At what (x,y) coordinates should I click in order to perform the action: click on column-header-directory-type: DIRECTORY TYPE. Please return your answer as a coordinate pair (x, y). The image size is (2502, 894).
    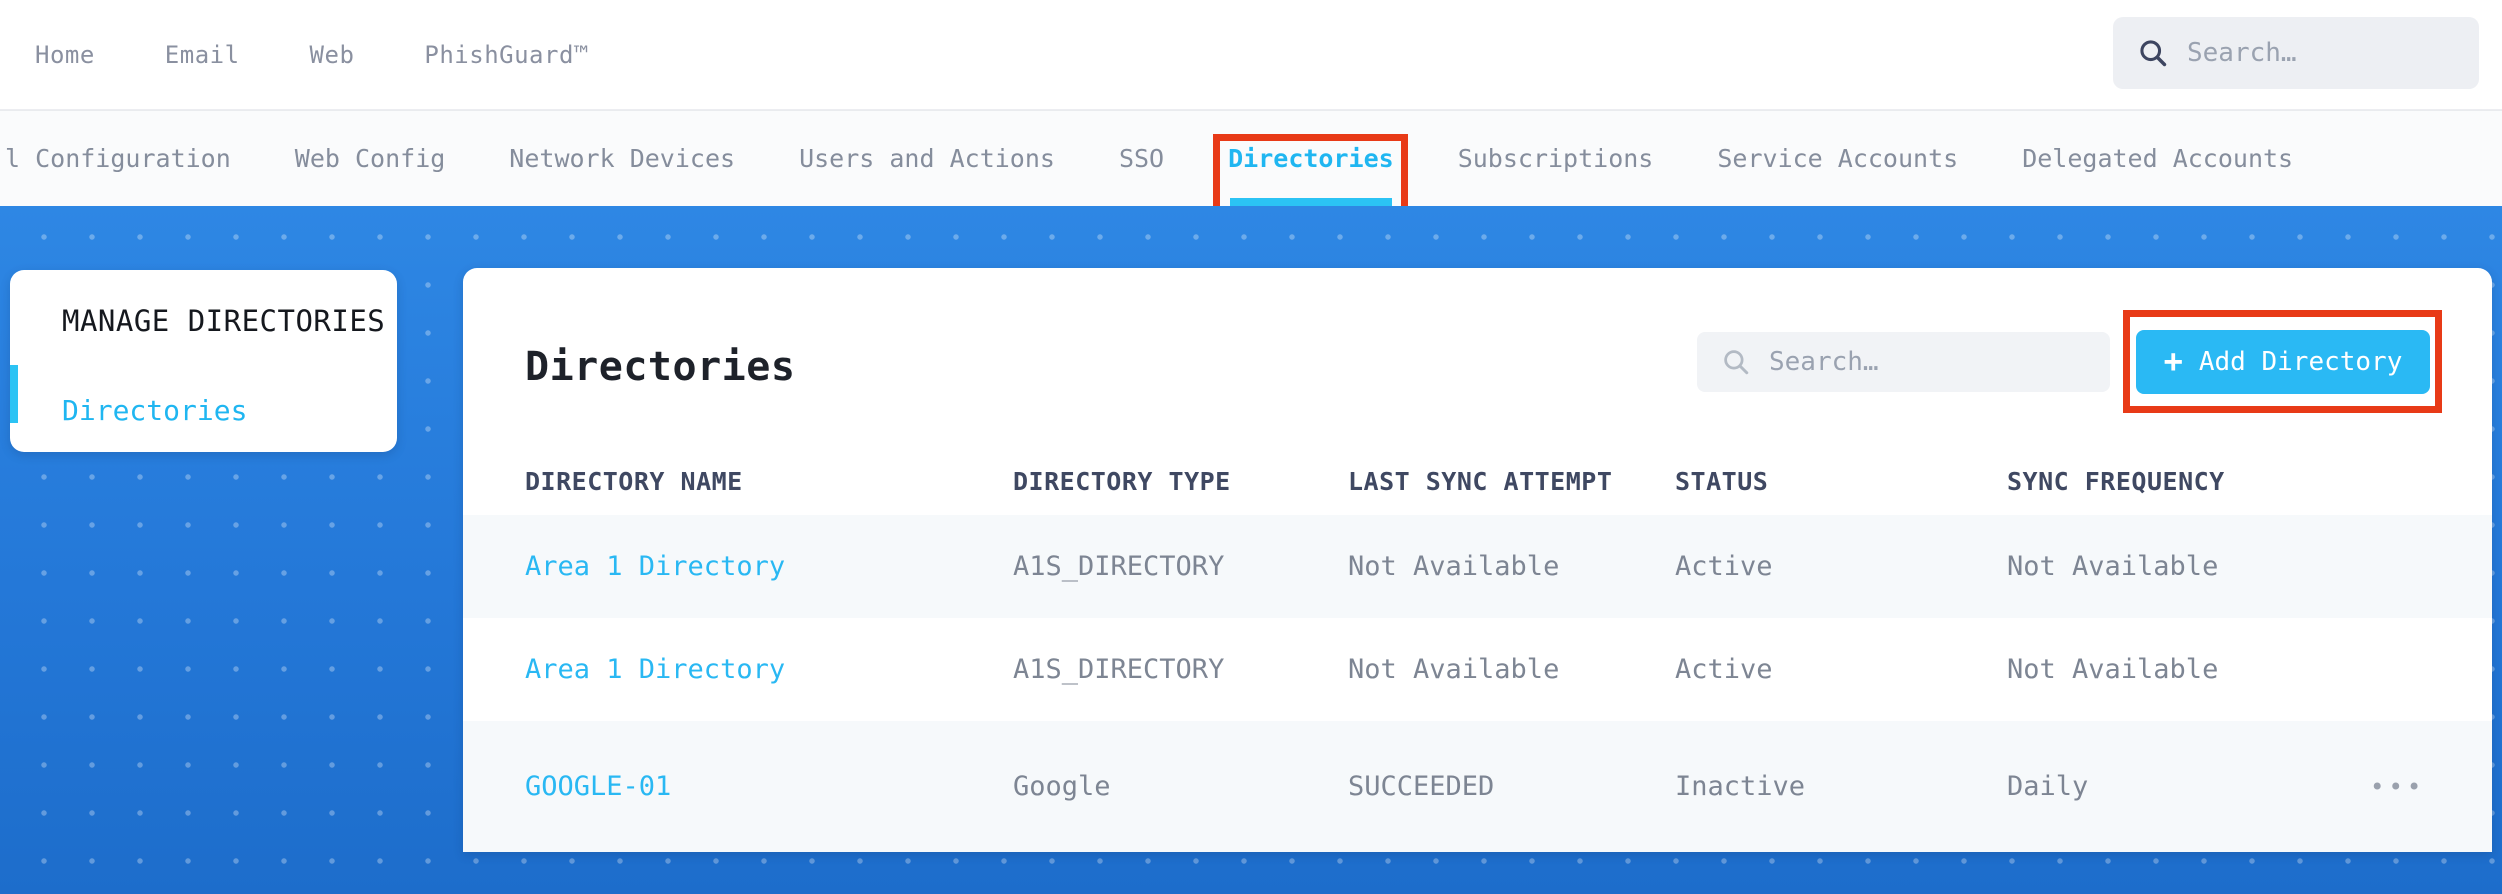
    Looking at the image, I should click on (1122, 481).